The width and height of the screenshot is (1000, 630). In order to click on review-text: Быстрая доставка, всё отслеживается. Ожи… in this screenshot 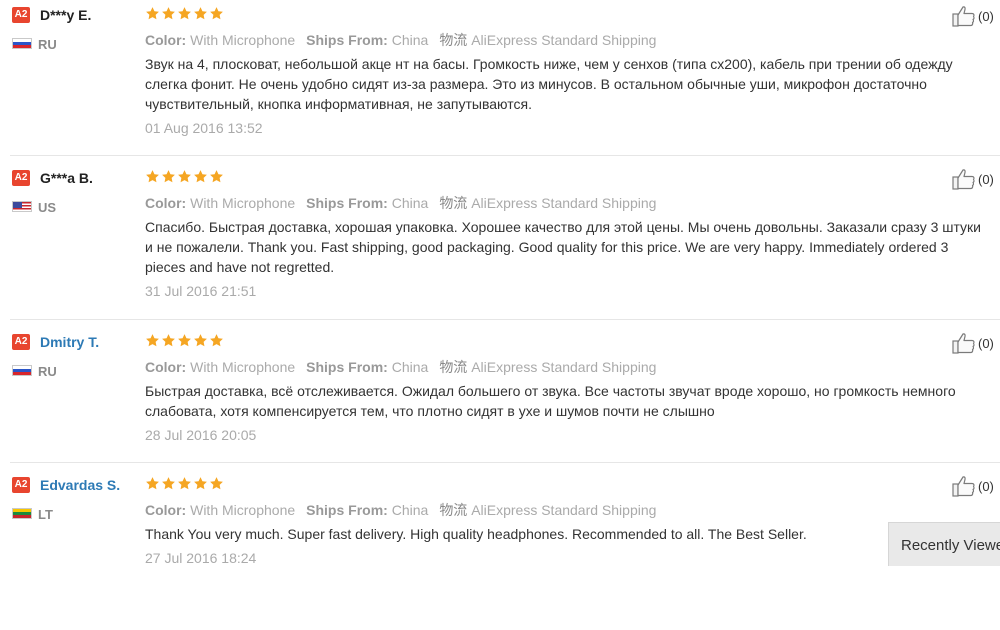, I will do `click(550, 401)`.